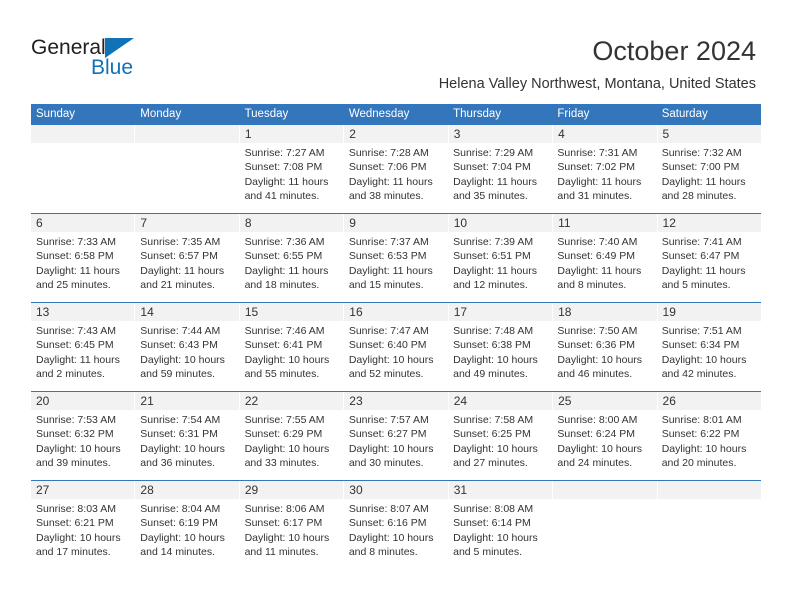  Describe the element at coordinates (573, 114) in the screenshot. I see `day-of-week-header-friday: Friday` at that location.